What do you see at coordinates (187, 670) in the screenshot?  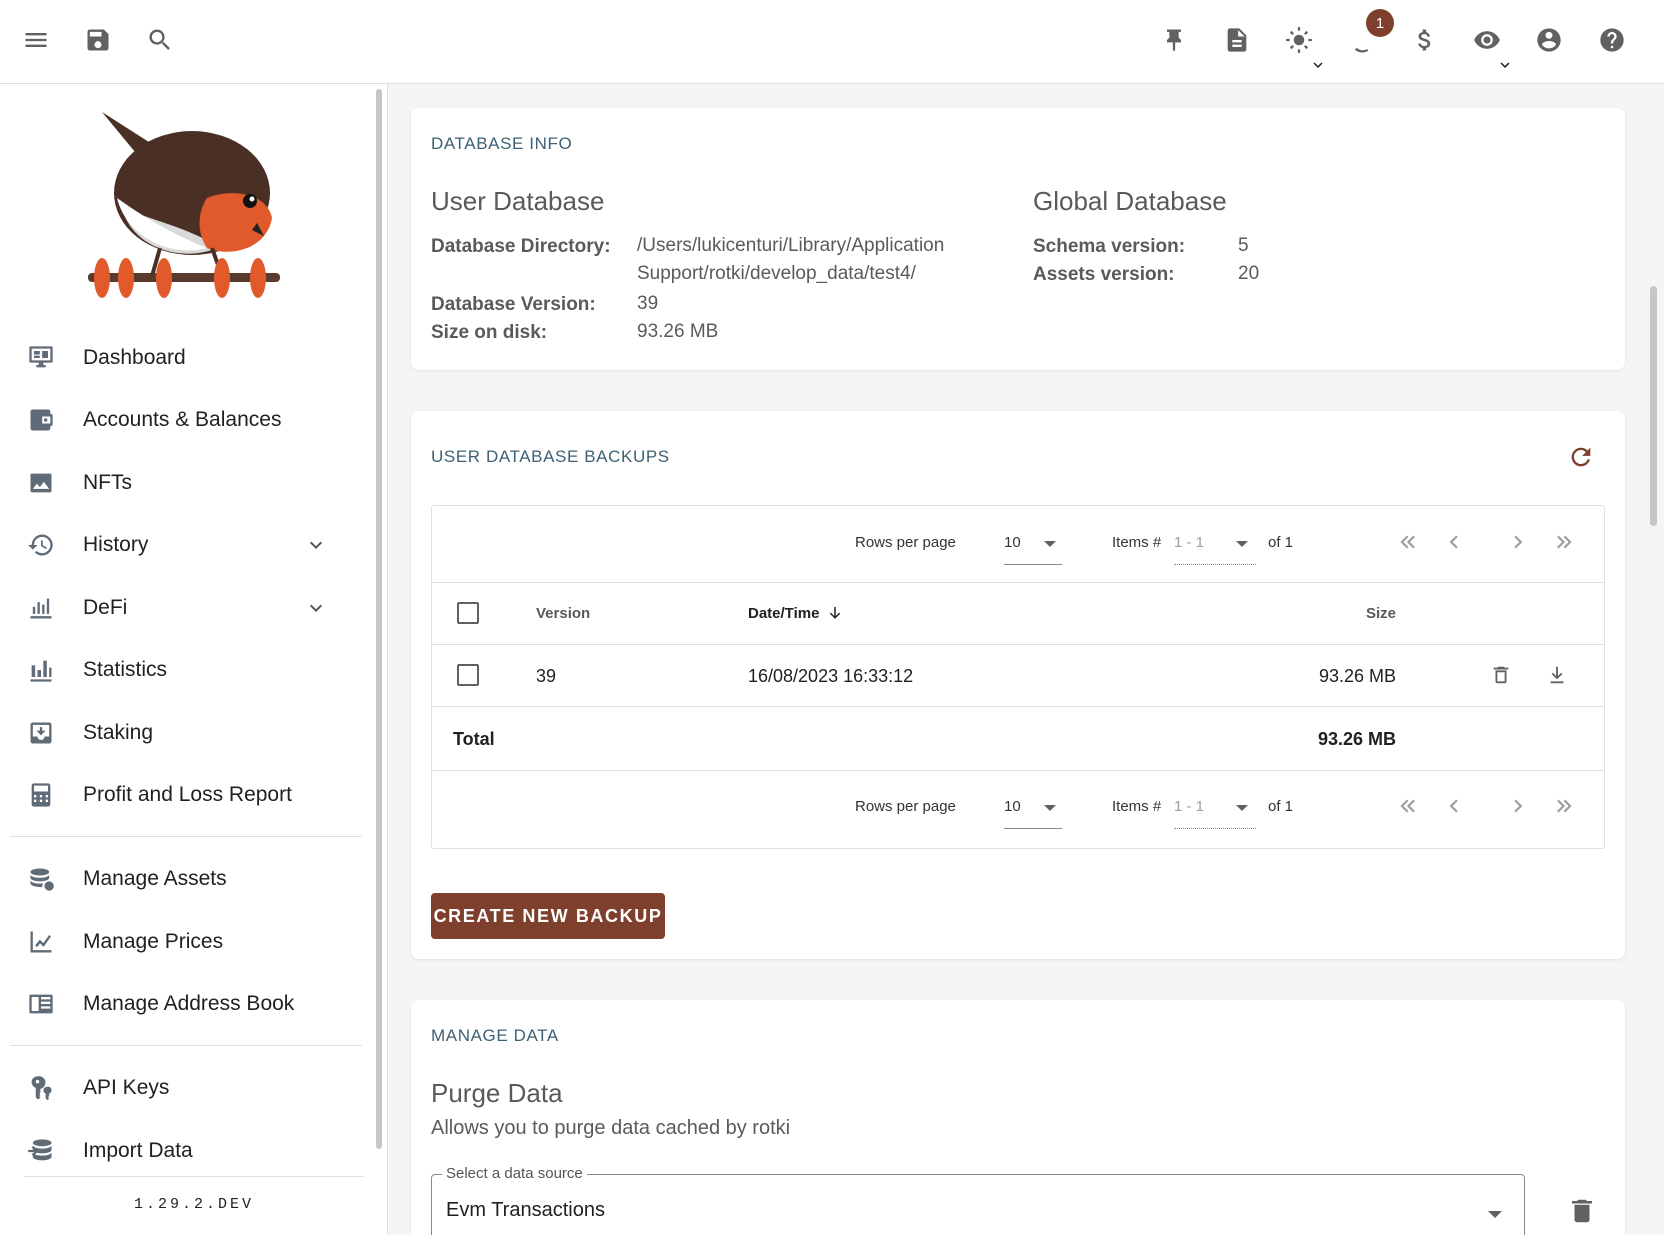 I see `sidebar-item-statistics: Statistics` at bounding box center [187, 670].